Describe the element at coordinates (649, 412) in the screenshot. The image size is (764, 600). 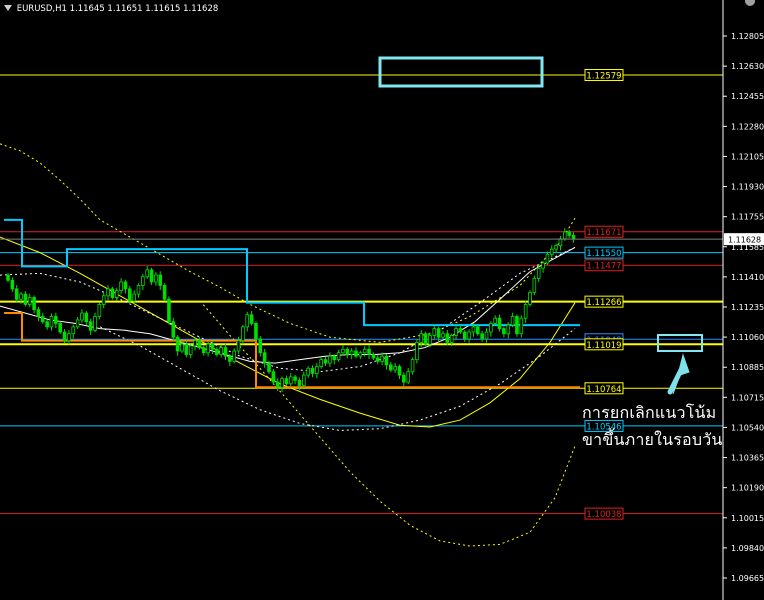
I see `annotation-line-1: การยกเลิกแนวโน้ม` at that location.